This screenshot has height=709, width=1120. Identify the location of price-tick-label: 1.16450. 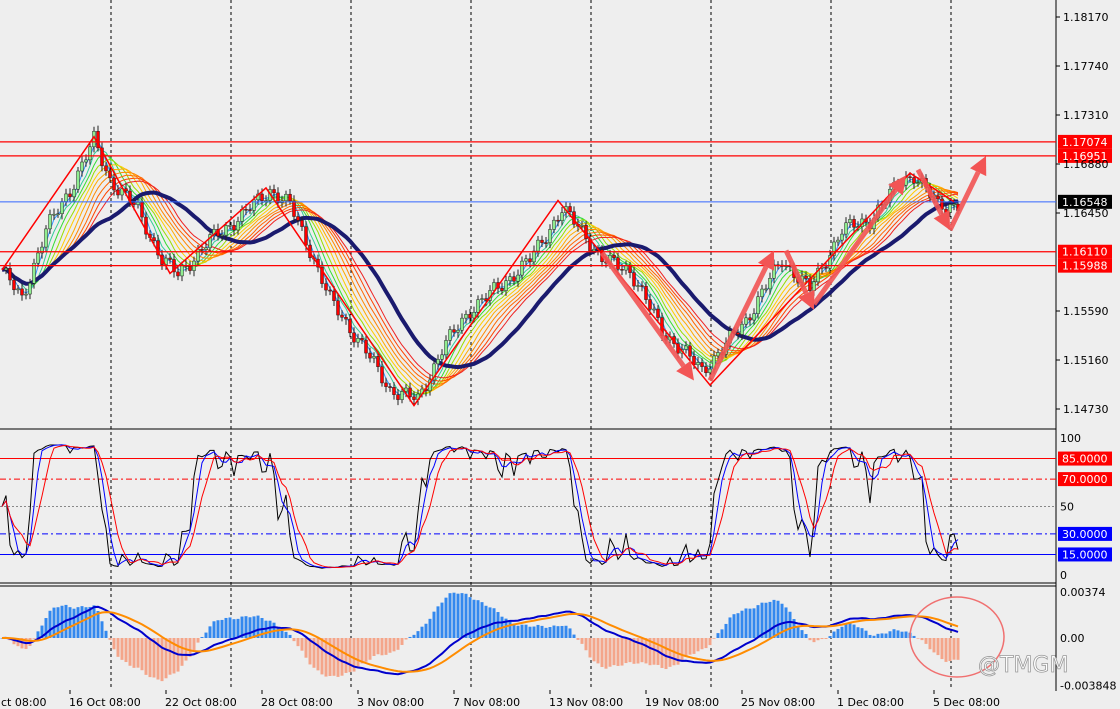
(1086, 213).